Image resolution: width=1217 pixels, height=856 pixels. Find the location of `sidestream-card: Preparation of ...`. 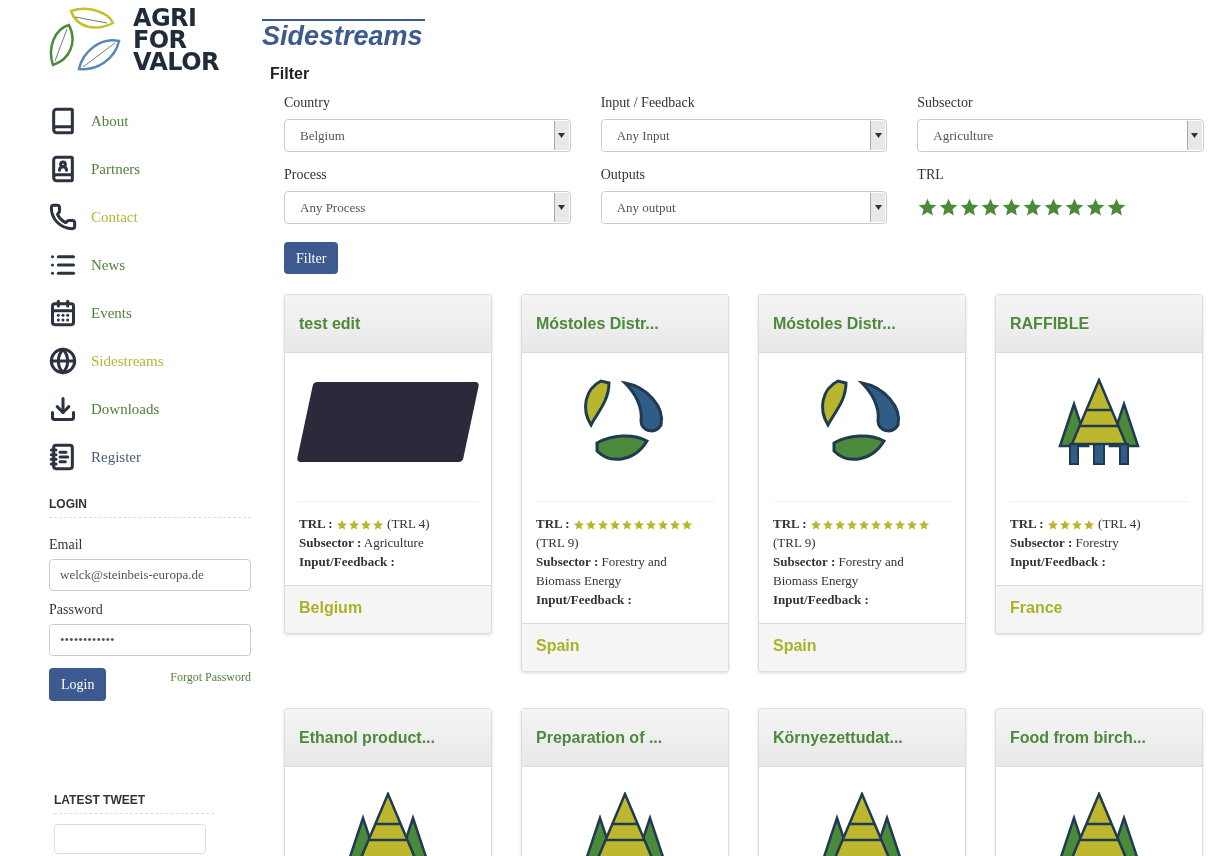

sidestream-card: Preparation of ... is located at coordinates (625, 782).